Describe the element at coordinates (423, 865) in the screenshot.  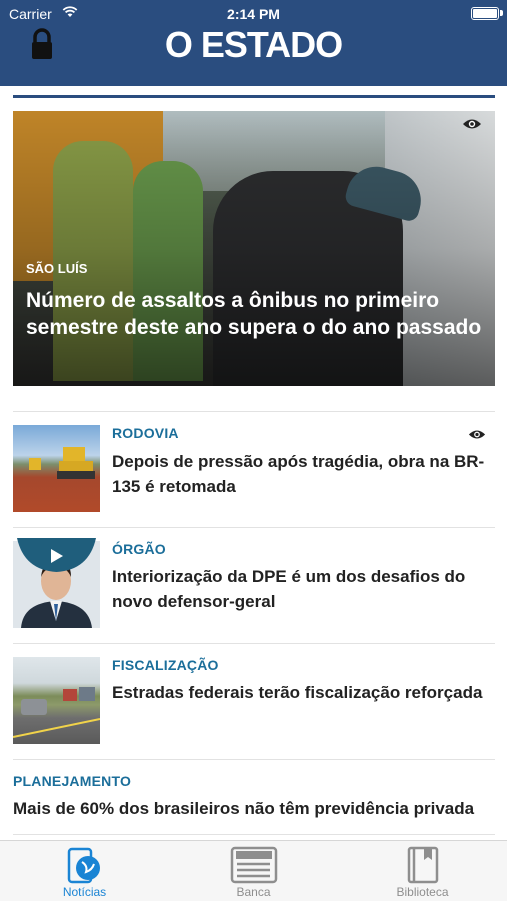
I see `book-icon` at that location.